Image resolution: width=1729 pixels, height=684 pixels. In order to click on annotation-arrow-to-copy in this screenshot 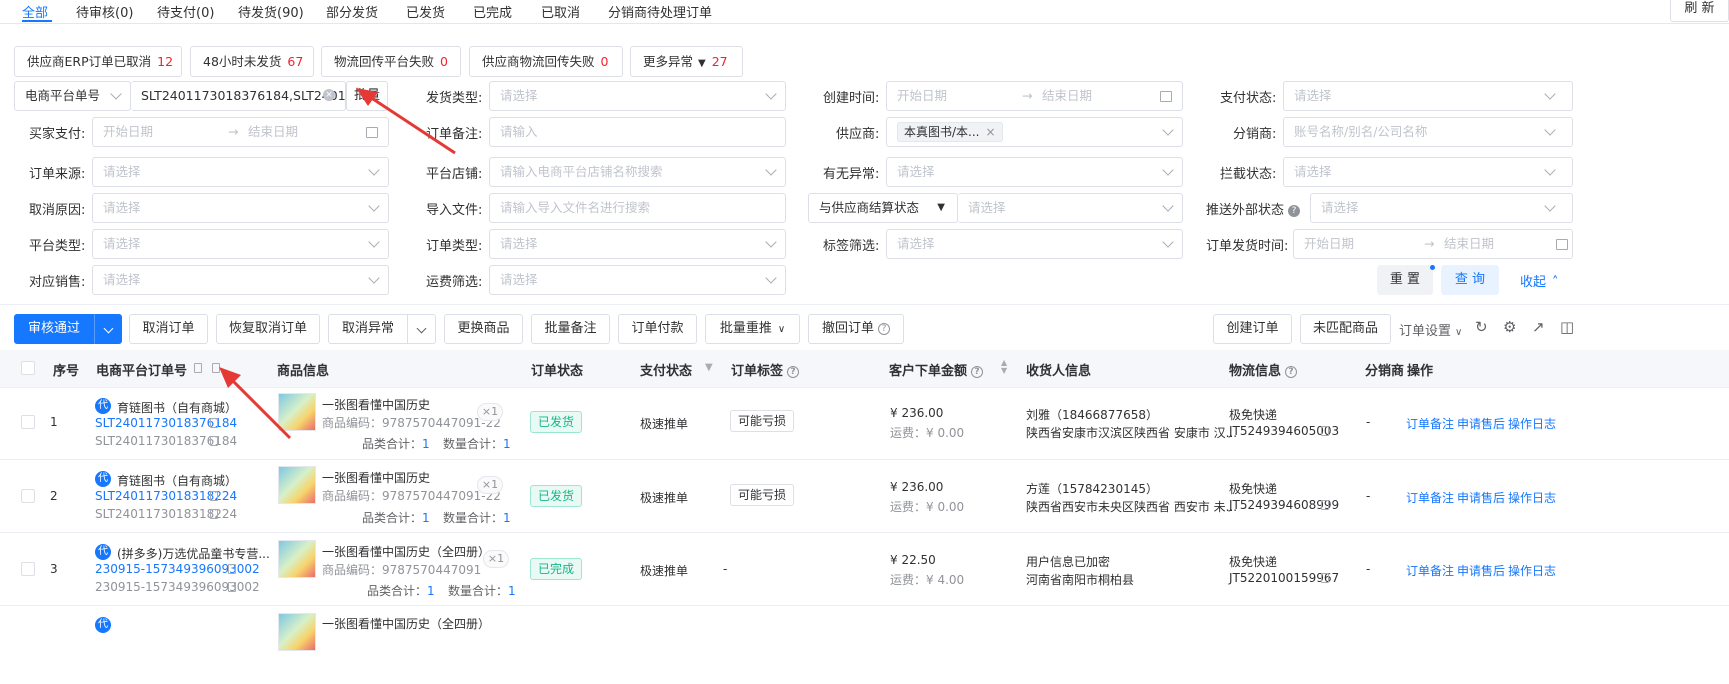, I will do `click(255, 403)`.